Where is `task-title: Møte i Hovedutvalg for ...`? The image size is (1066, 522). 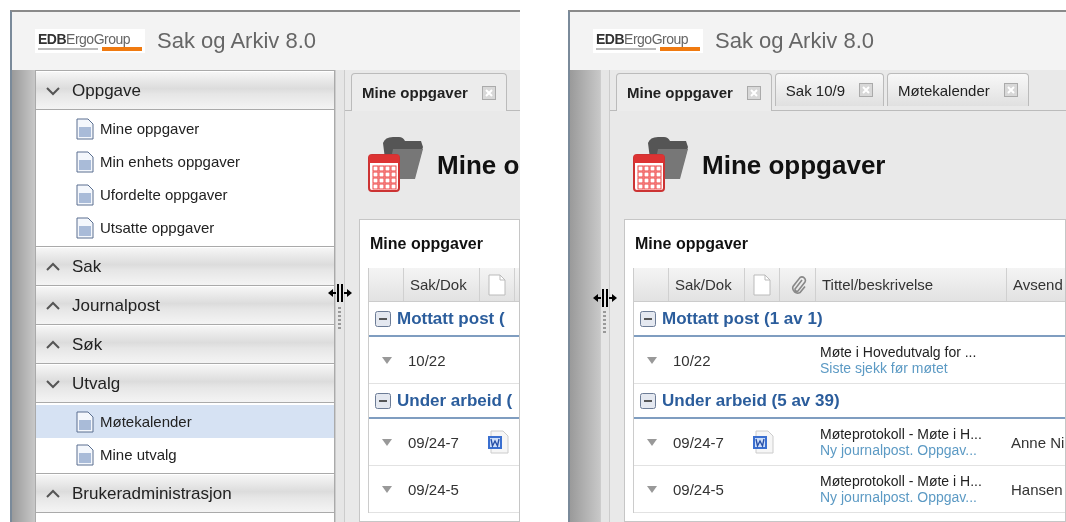 task-title: Møte i Hovedutvalg for ... is located at coordinates (899, 352).